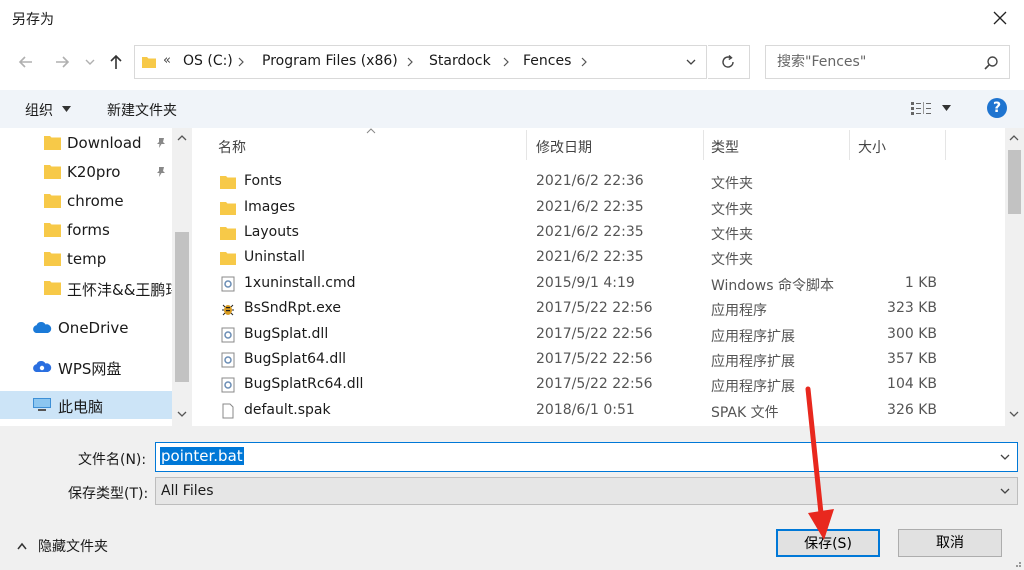 The width and height of the screenshot is (1024, 570). What do you see at coordinates (295, 359) in the screenshot?
I see `file-name: BugSplat64.dll` at bounding box center [295, 359].